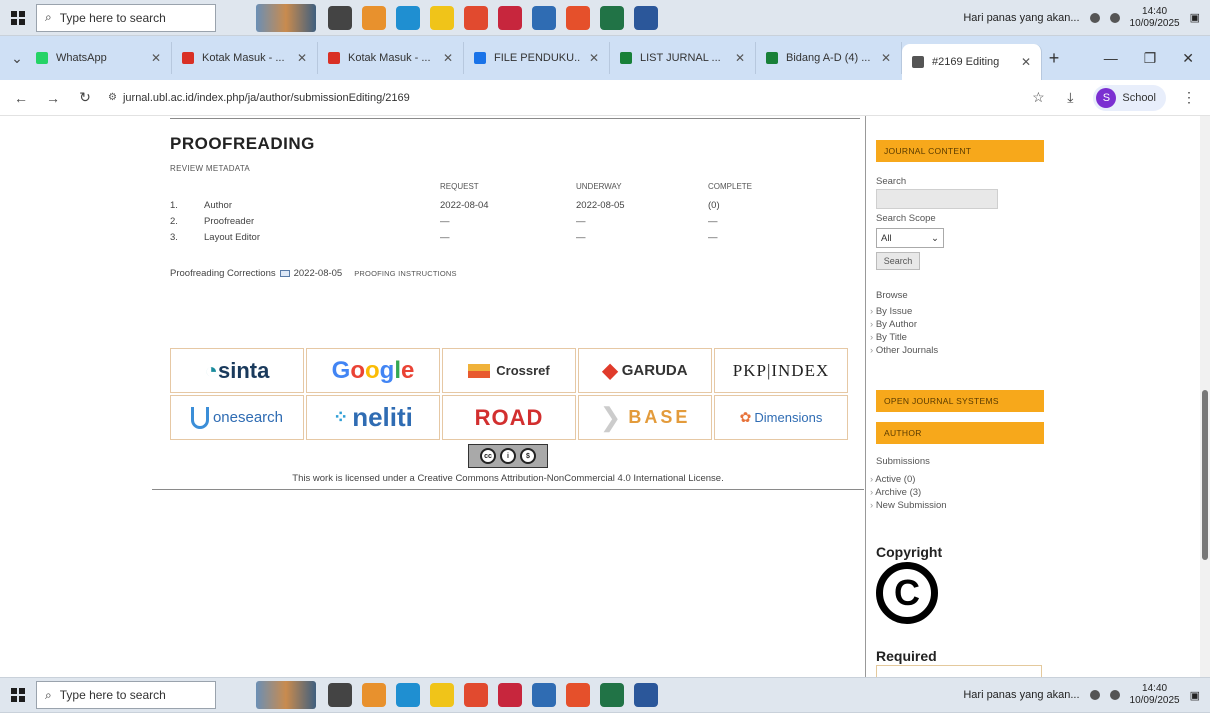 The width and height of the screenshot is (1210, 713). Describe the element at coordinates (904, 350) in the screenshot. I see `browse-link: Other Journals` at that location.